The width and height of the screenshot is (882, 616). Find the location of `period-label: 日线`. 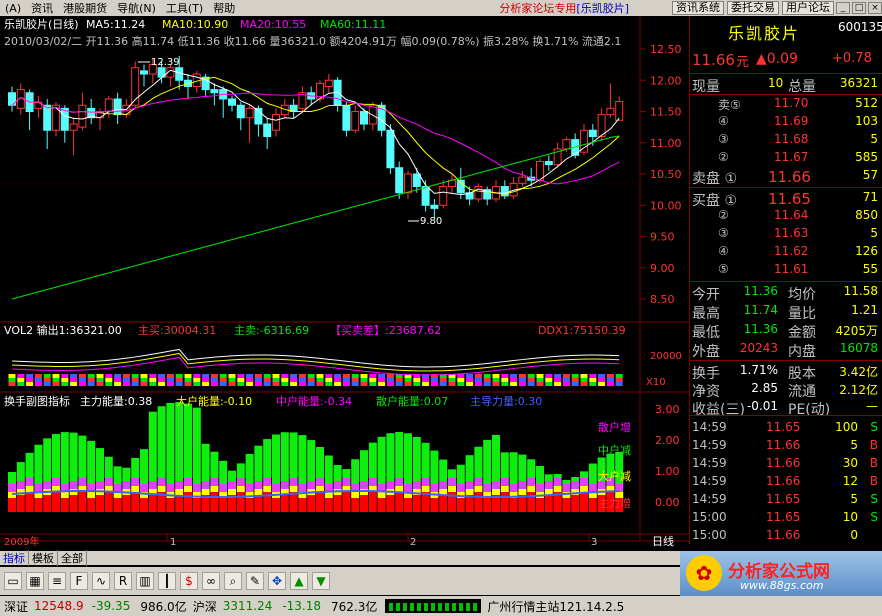

period-label: 日线 is located at coordinates (663, 541).